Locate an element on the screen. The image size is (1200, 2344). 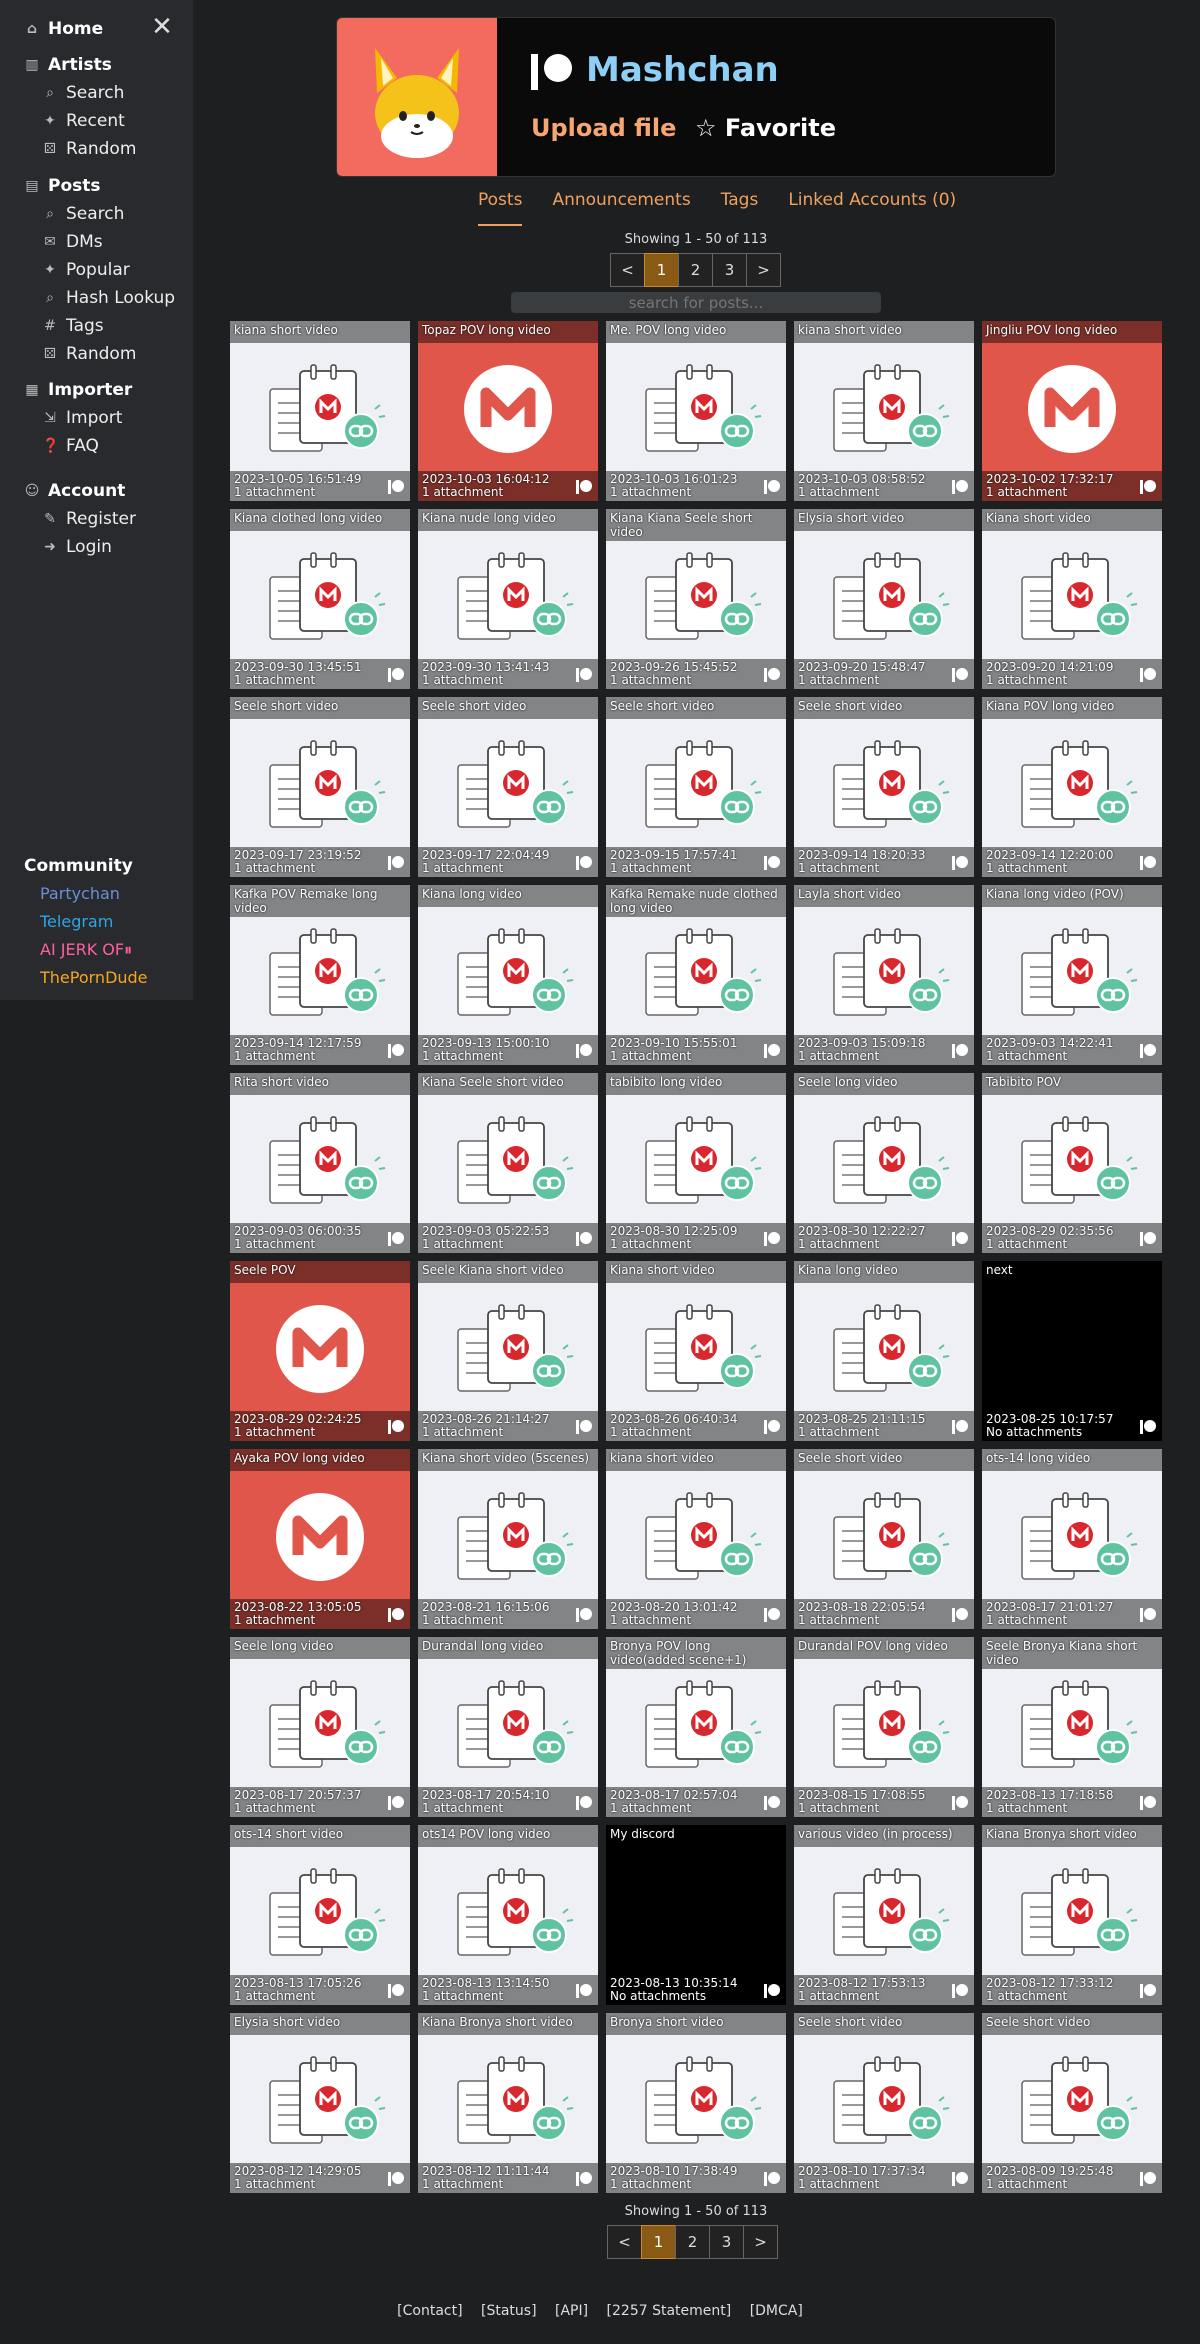
sidebar-item-artists-search: ⌕ Search is located at coordinates (83, 93).